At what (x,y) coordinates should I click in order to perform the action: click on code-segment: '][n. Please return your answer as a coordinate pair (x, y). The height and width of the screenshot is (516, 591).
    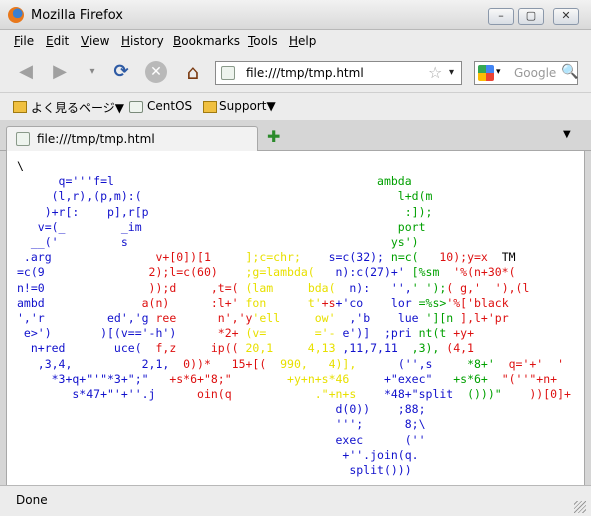
    Looking at the image, I should click on (436, 318).